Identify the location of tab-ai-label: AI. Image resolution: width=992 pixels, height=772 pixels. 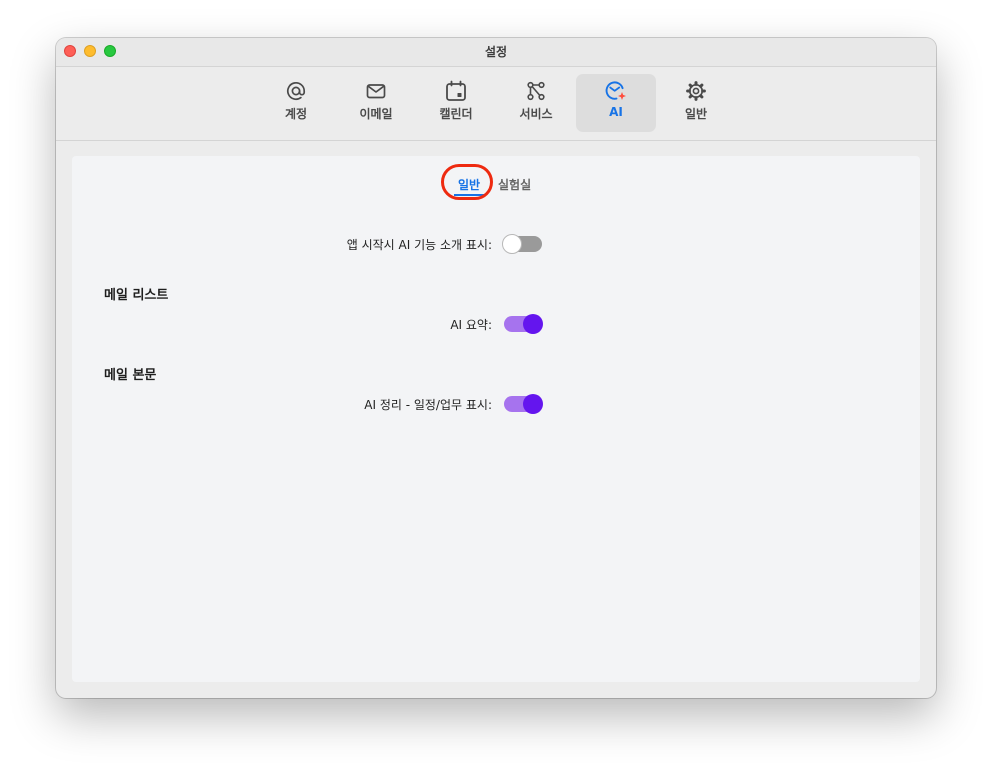
(616, 112).